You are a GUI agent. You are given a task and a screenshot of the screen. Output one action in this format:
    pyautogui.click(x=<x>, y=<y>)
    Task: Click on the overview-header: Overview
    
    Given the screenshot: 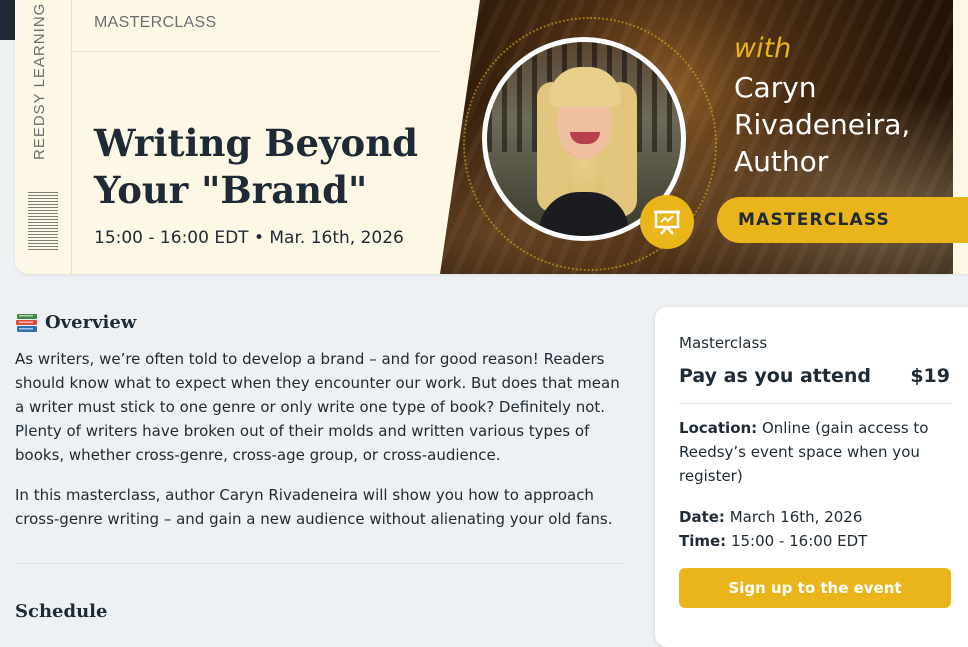 What is the action you would take?
    pyautogui.click(x=75, y=322)
    